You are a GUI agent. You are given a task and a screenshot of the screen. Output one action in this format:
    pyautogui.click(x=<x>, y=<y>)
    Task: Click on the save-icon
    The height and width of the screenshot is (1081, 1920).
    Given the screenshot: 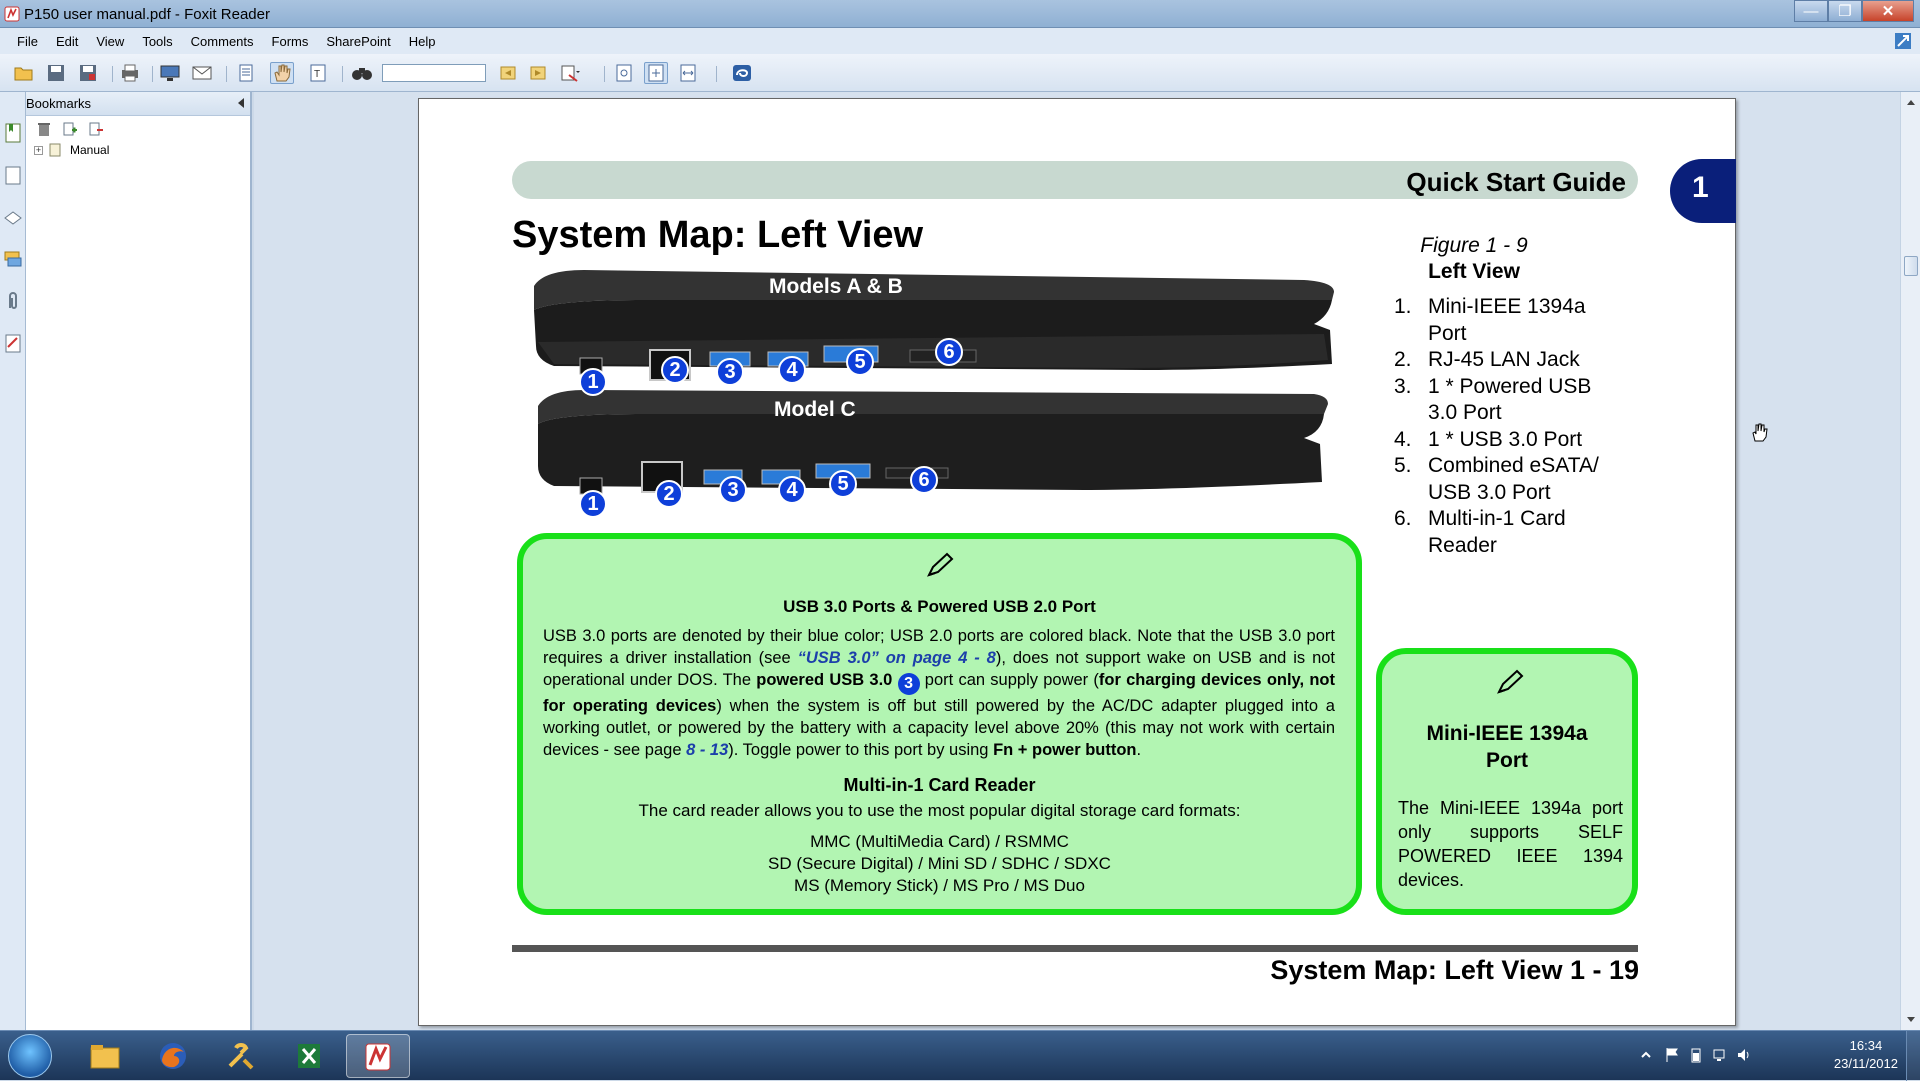 What is the action you would take?
    pyautogui.click(x=56, y=73)
    